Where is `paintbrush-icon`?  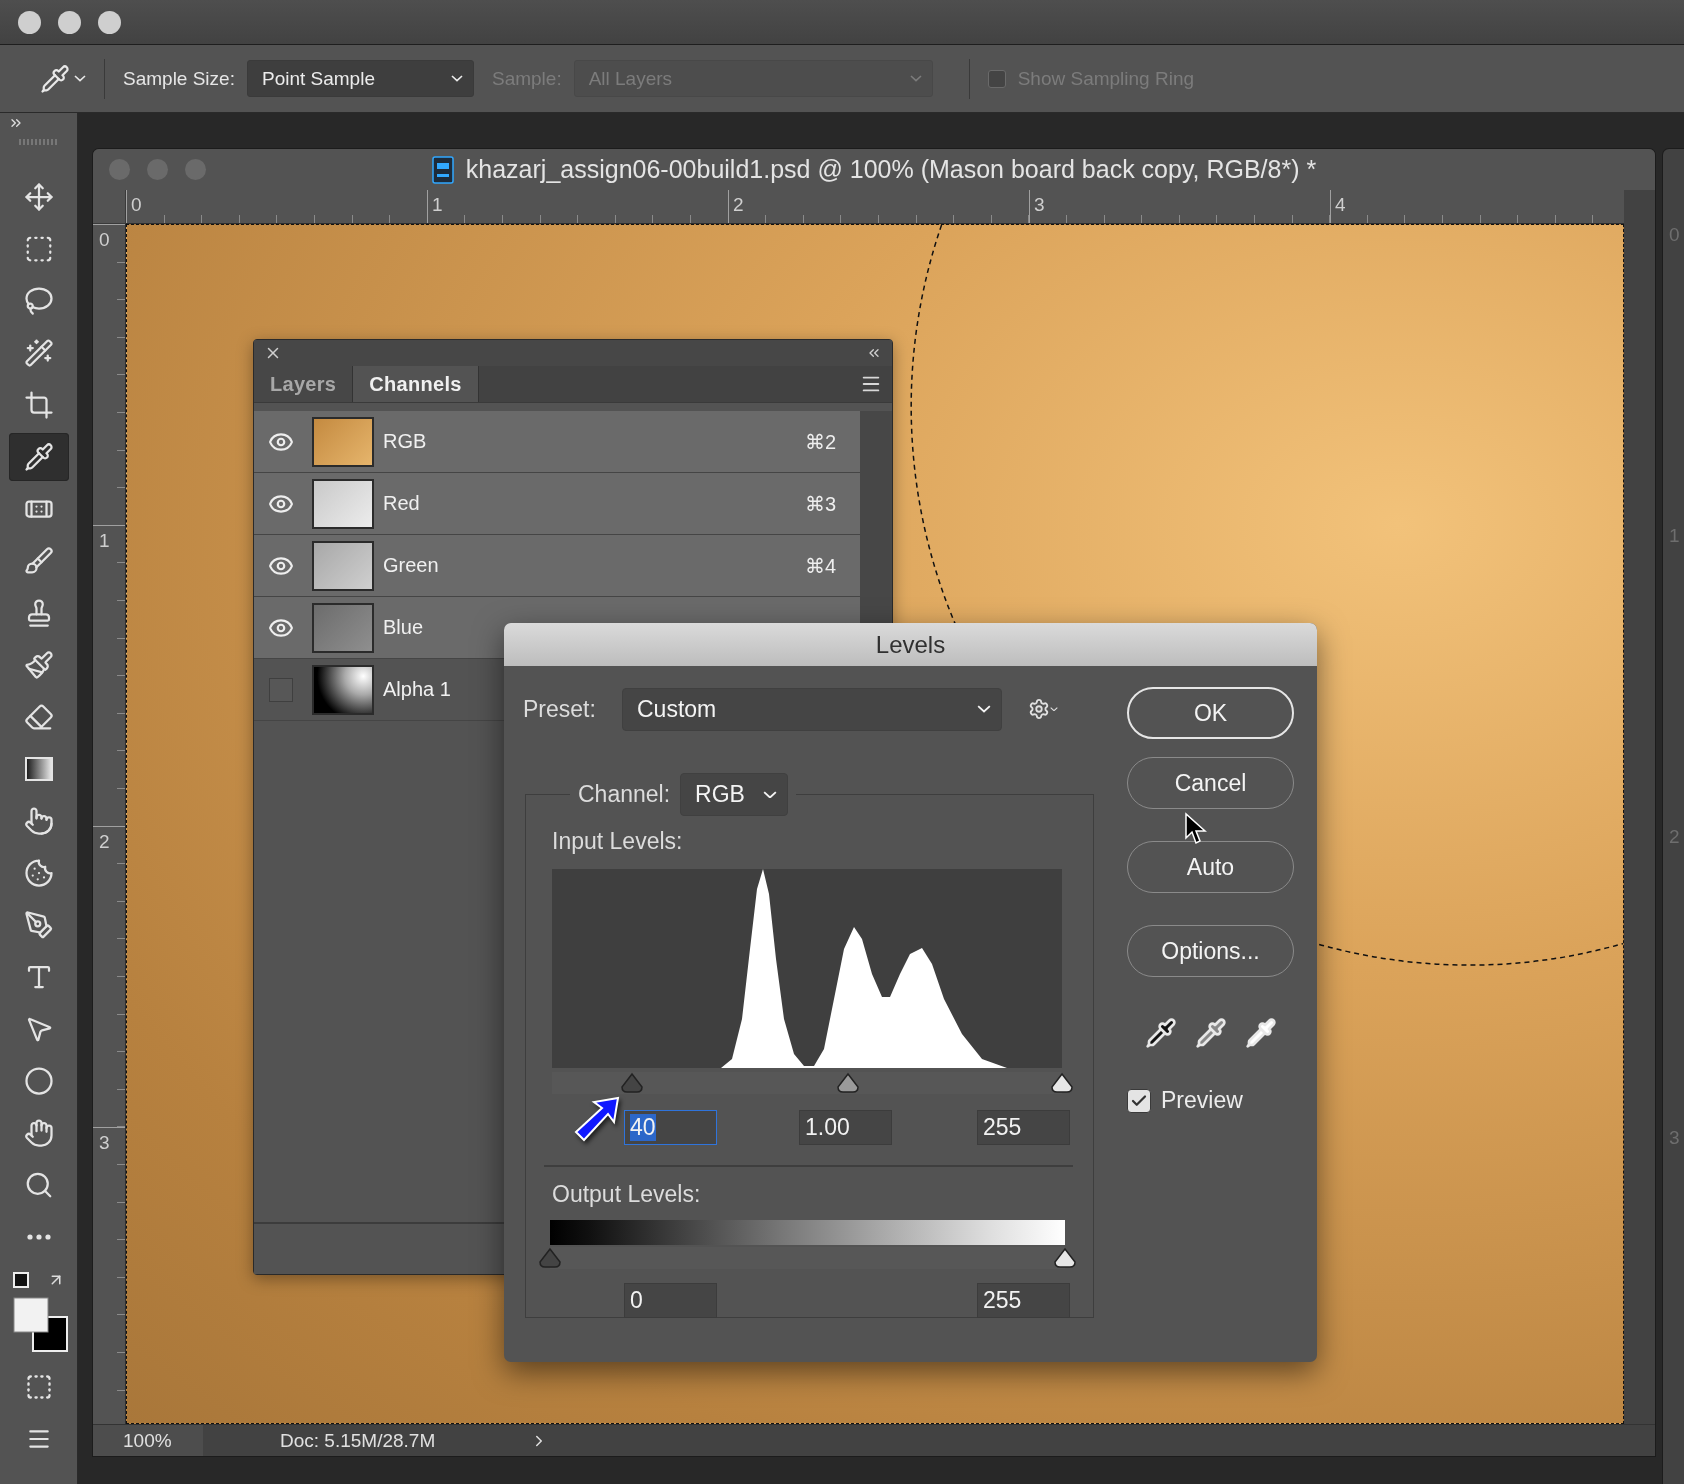
paintbrush-icon is located at coordinates (38, 665).